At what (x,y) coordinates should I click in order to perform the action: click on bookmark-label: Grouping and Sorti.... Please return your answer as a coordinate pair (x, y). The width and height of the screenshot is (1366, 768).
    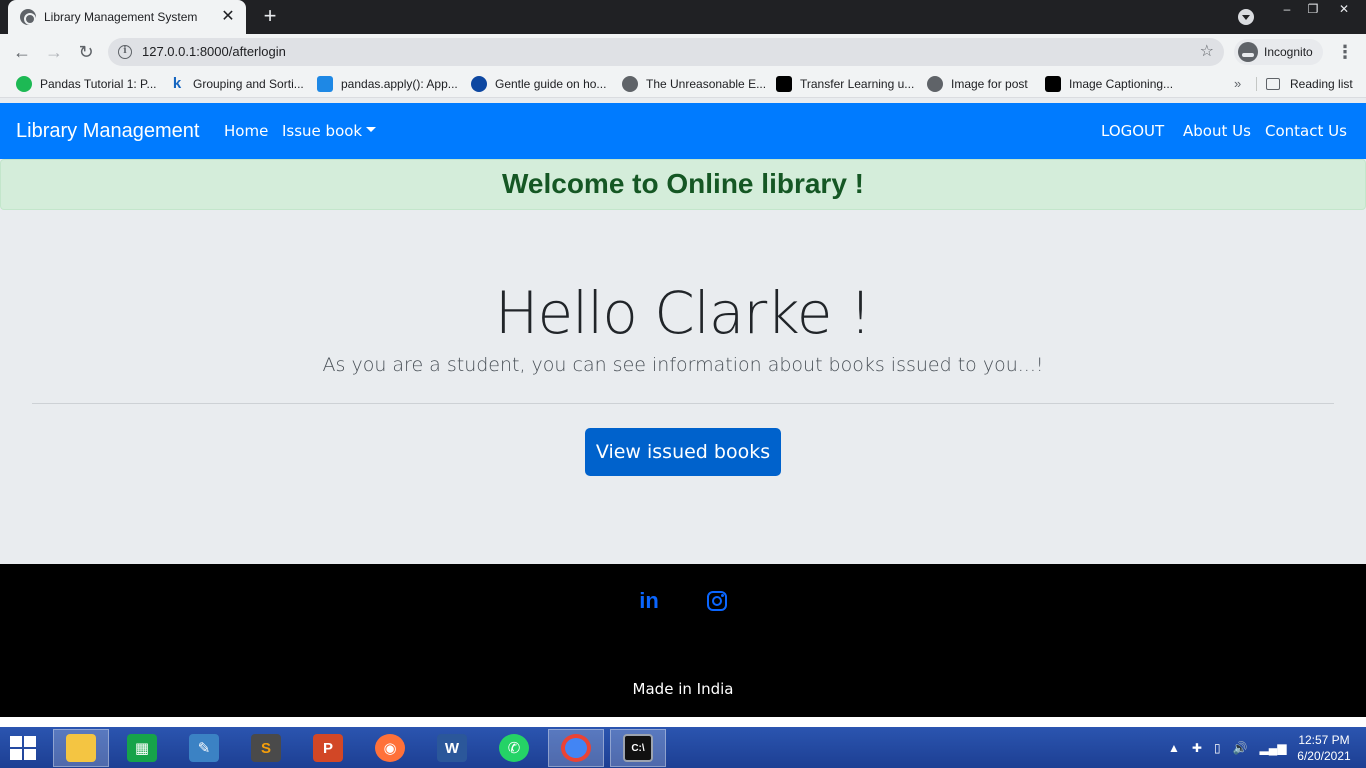
    Looking at the image, I should click on (248, 84).